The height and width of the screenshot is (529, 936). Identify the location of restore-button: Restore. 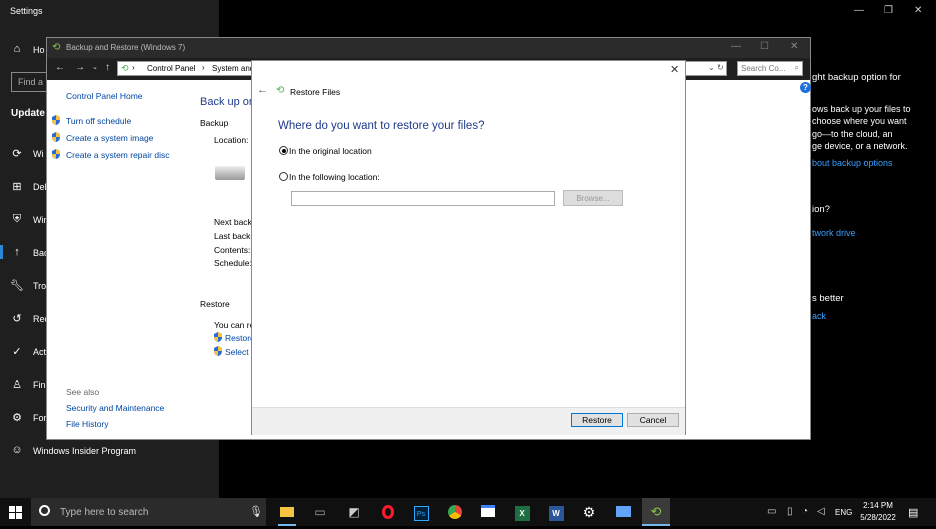
(597, 420).